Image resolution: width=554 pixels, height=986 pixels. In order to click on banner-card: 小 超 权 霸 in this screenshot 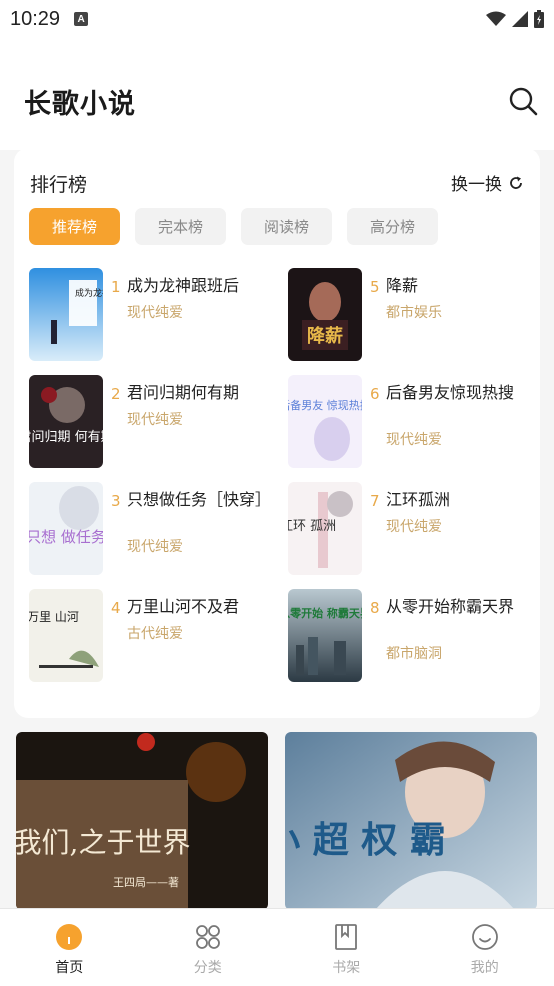, I will do `click(411, 821)`.